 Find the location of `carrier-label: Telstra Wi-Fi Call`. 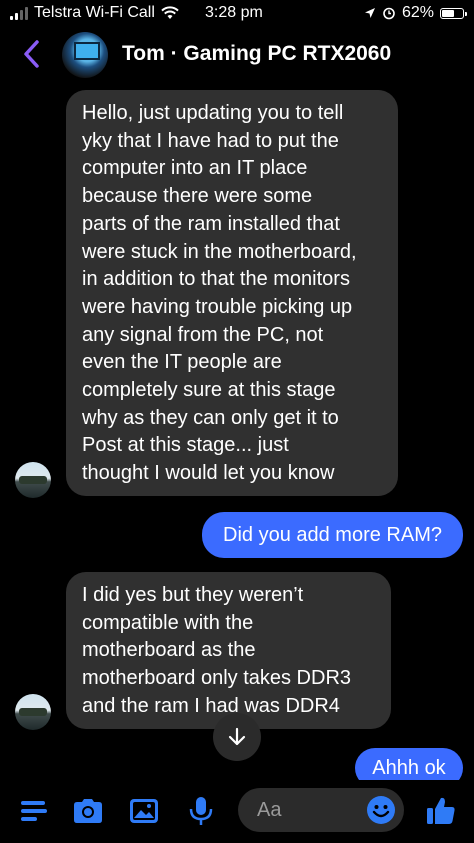

carrier-label: Telstra Wi-Fi Call is located at coordinates (94, 12).